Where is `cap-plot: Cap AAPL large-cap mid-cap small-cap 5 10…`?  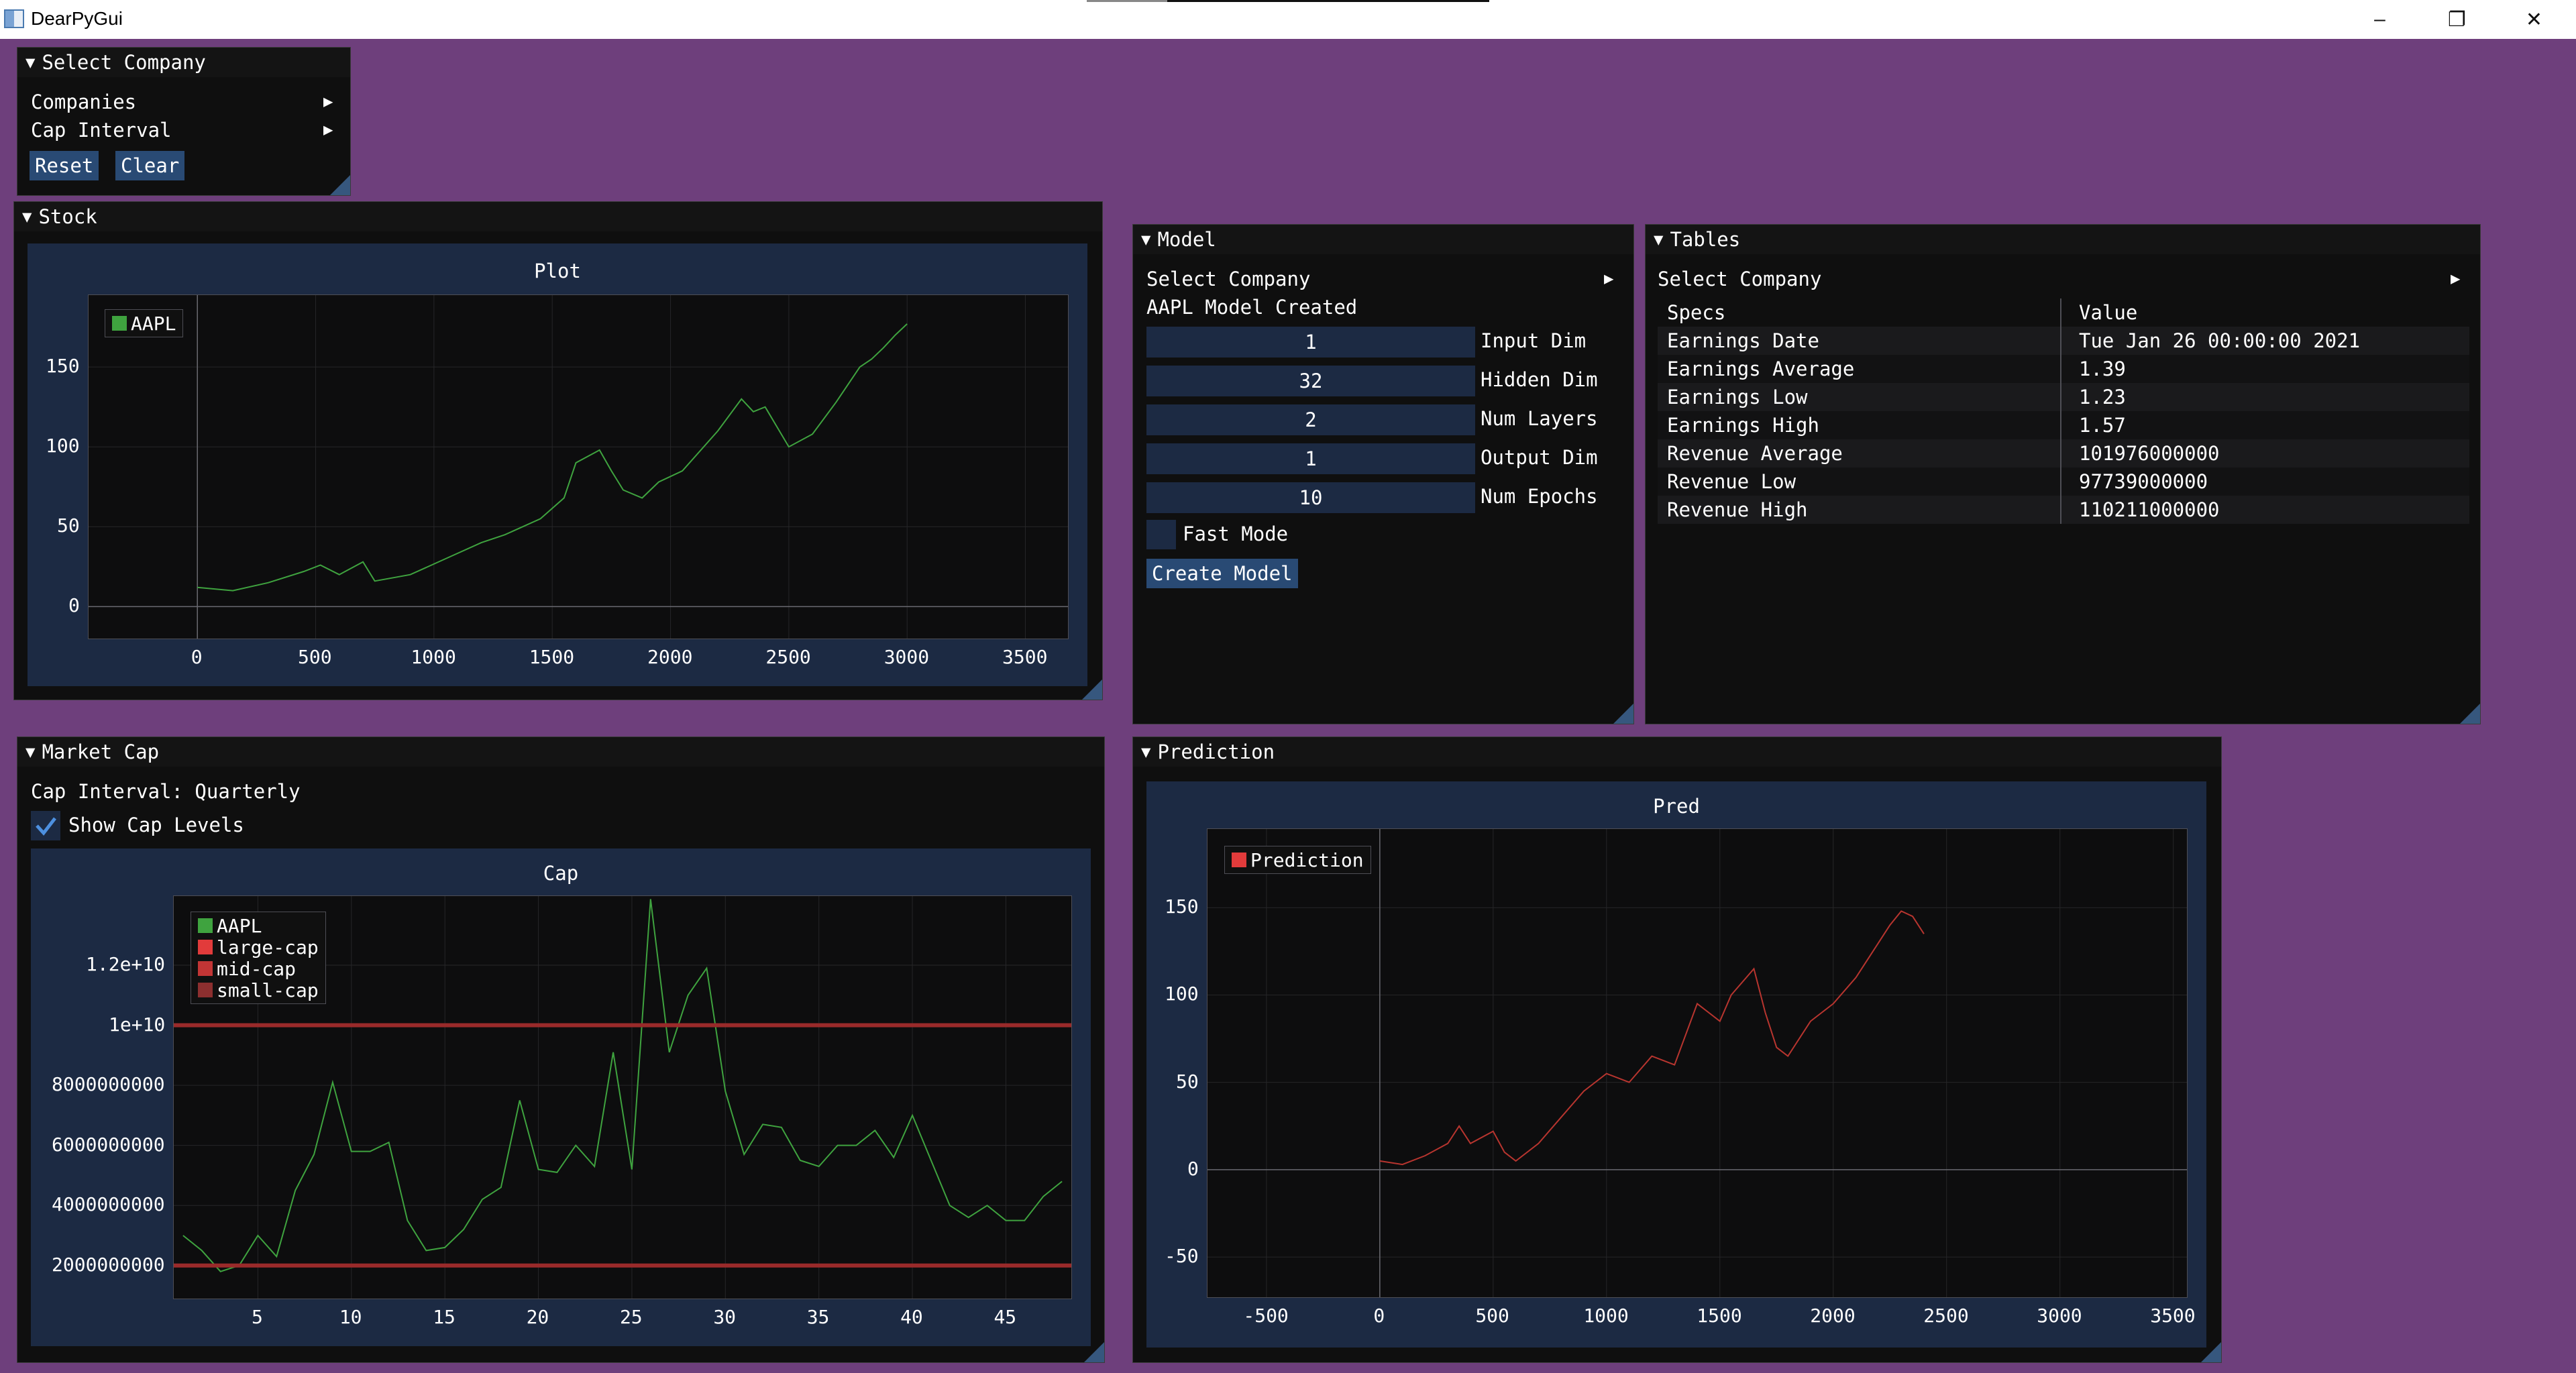
cap-plot: Cap AAPL large-cap mid-cap small-cap 5 10… is located at coordinates (561, 1097).